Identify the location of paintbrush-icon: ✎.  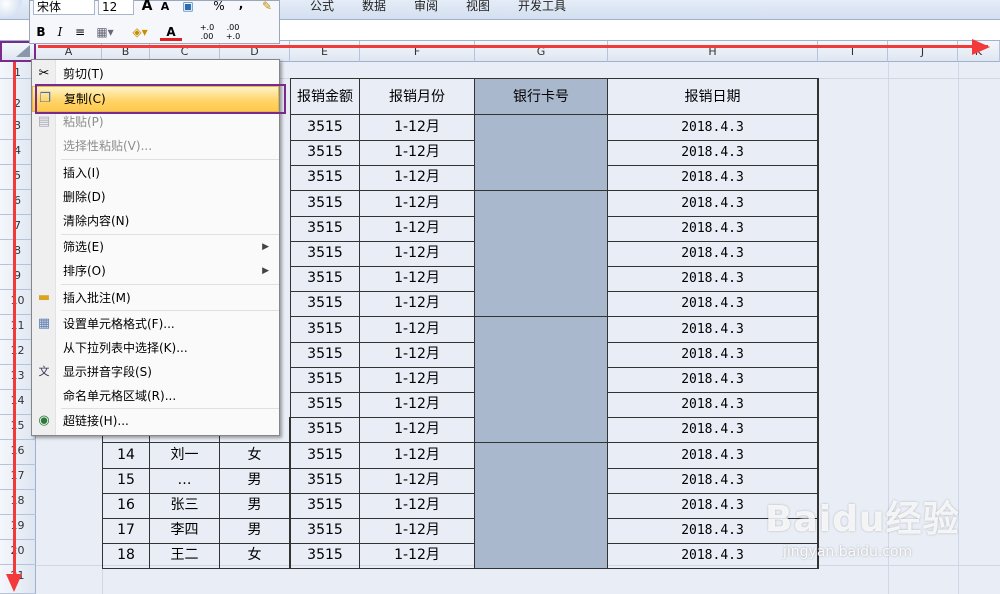
(267, 7).